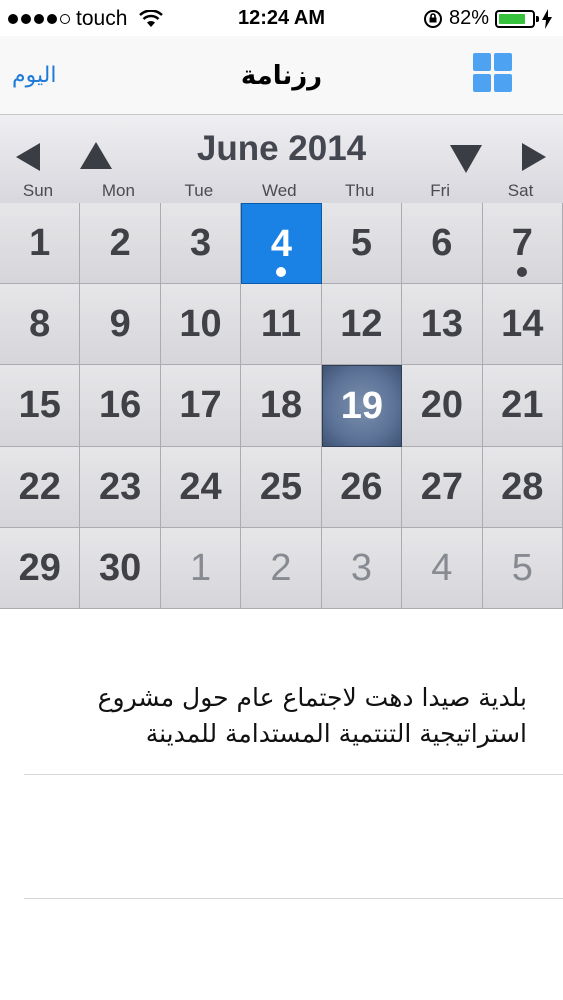 This screenshot has height=1000, width=563. I want to click on day-cell: 11, so click(281, 325).